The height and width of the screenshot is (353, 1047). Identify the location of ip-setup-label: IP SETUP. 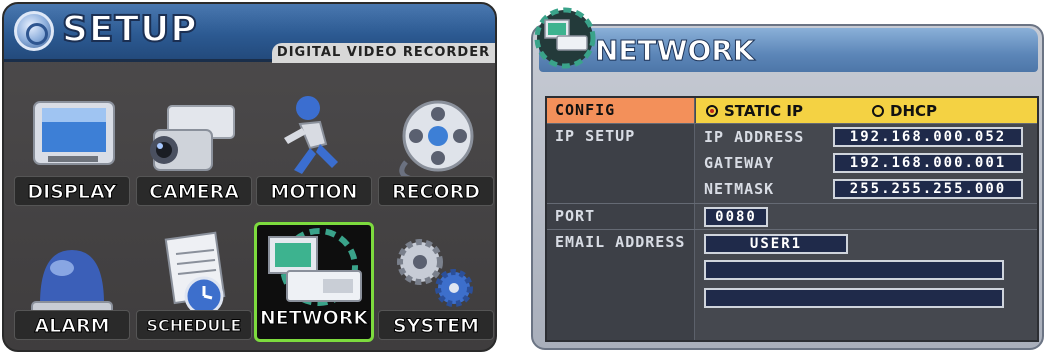
(621, 163).